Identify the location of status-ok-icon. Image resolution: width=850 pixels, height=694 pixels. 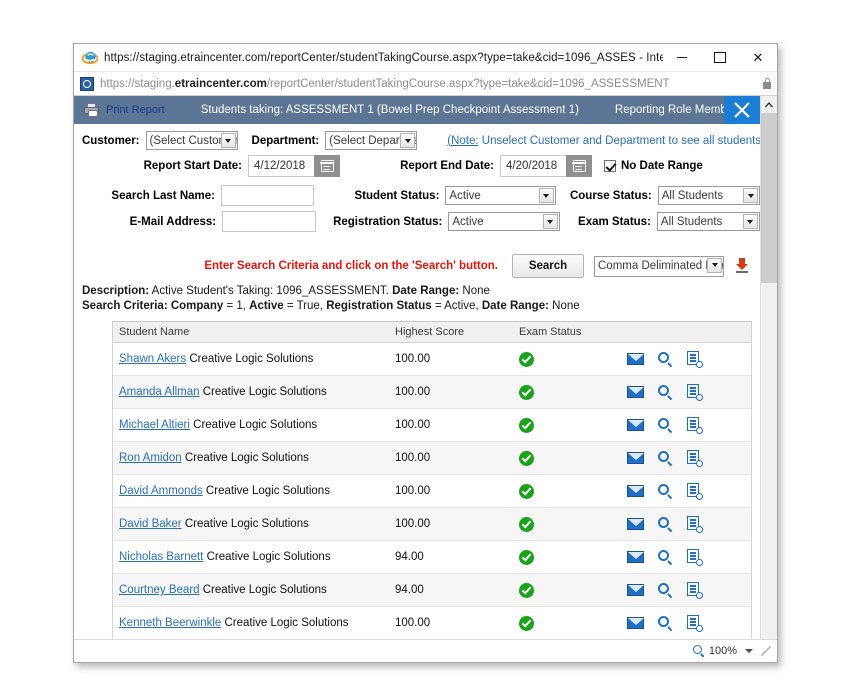
(526, 590).